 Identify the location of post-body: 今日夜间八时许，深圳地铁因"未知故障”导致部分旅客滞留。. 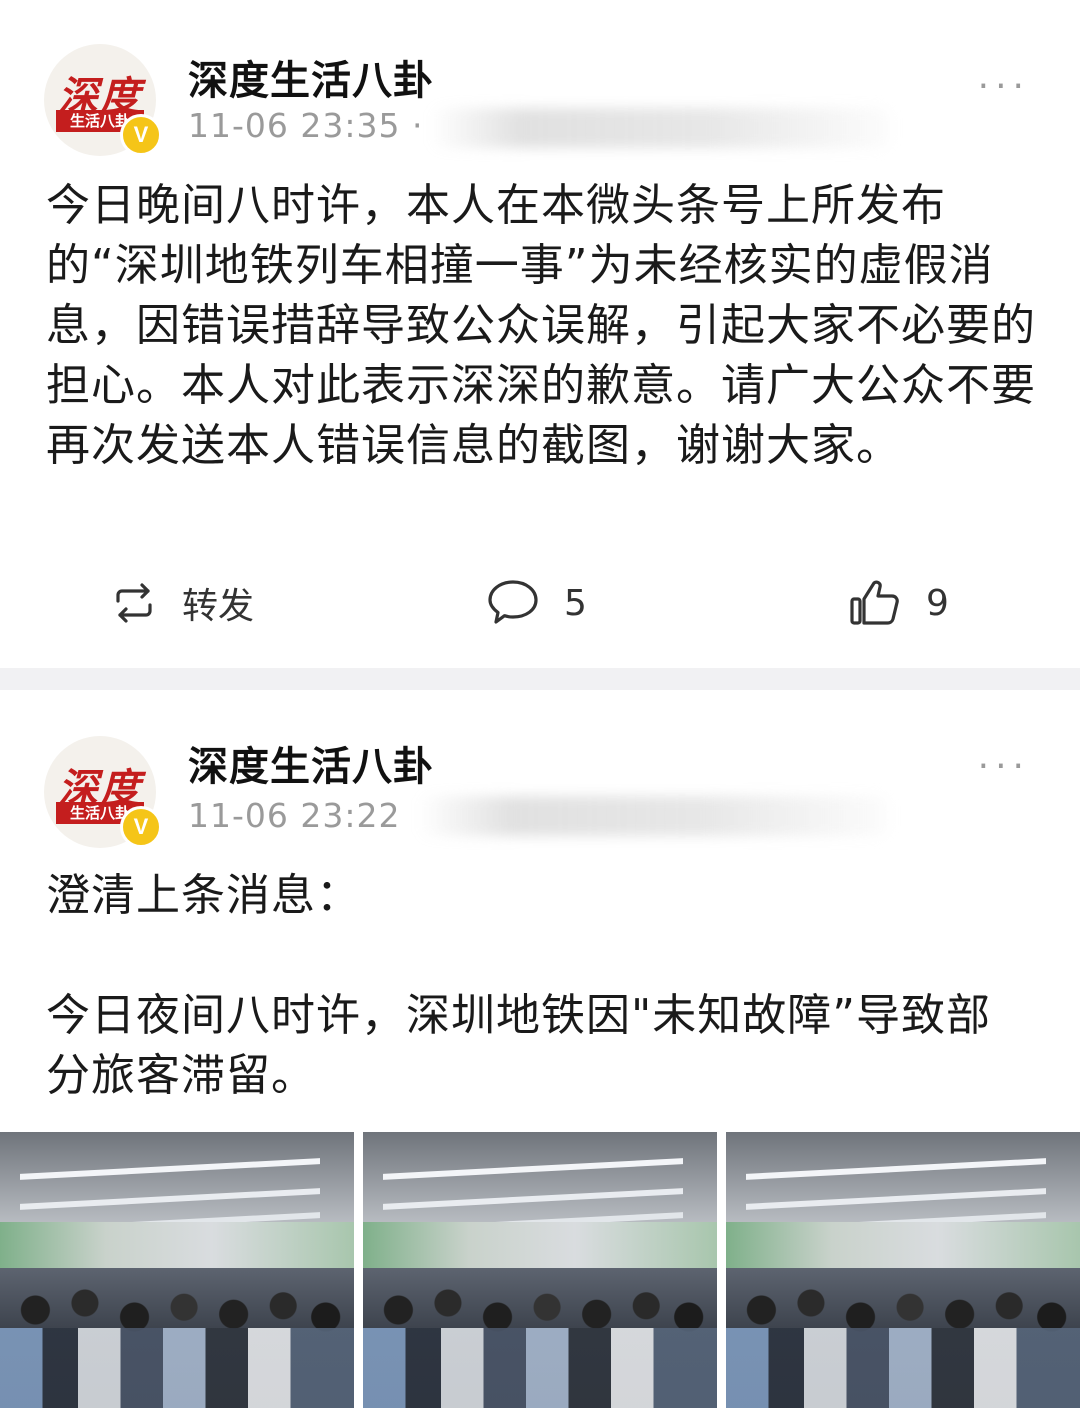
(519, 1045).